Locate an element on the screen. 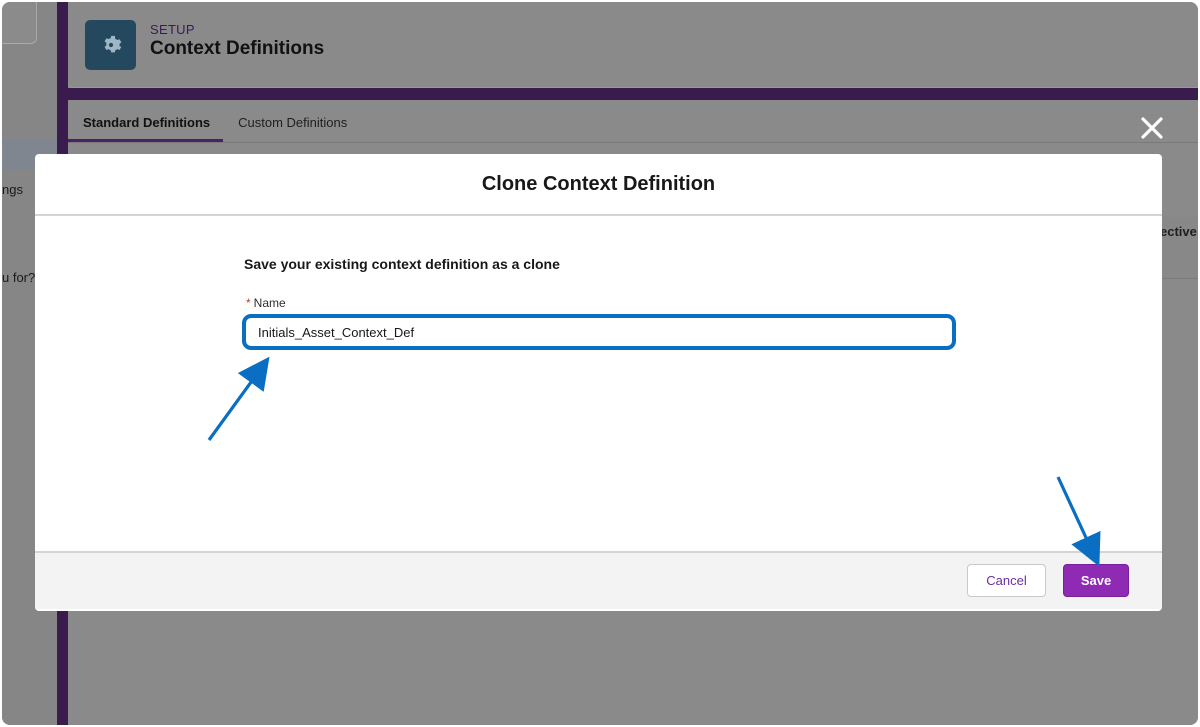 The width and height of the screenshot is (1200, 727). header-purple-strip is located at coordinates (633, 94).